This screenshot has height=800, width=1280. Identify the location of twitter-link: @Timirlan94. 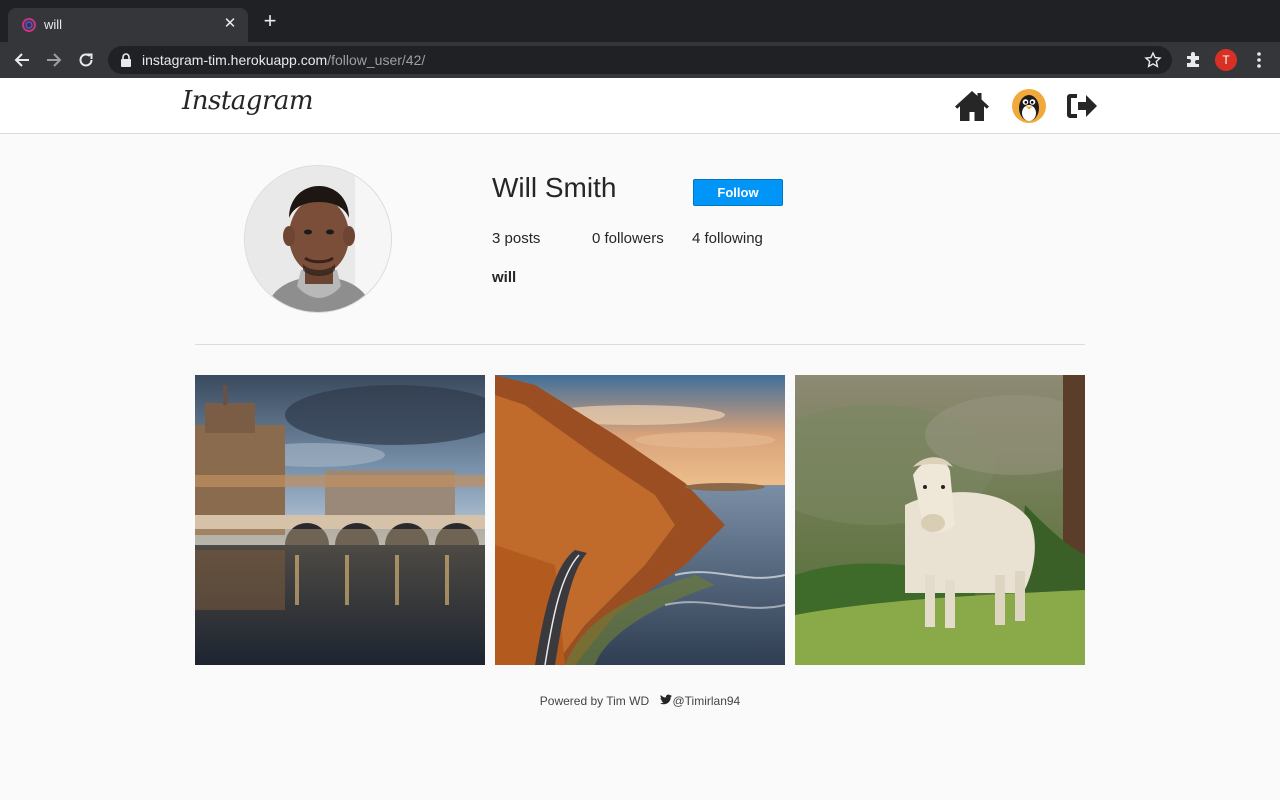
(700, 700).